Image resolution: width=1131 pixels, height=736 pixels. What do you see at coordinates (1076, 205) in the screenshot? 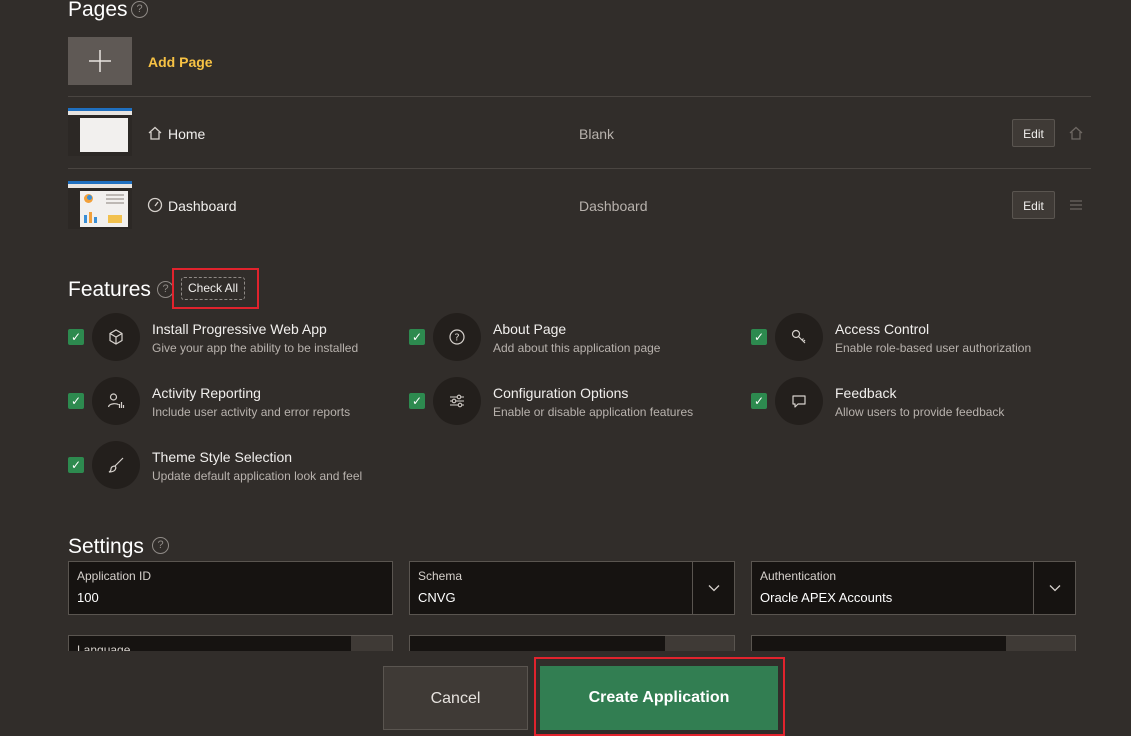
I see `drag-handle-icon` at bounding box center [1076, 205].